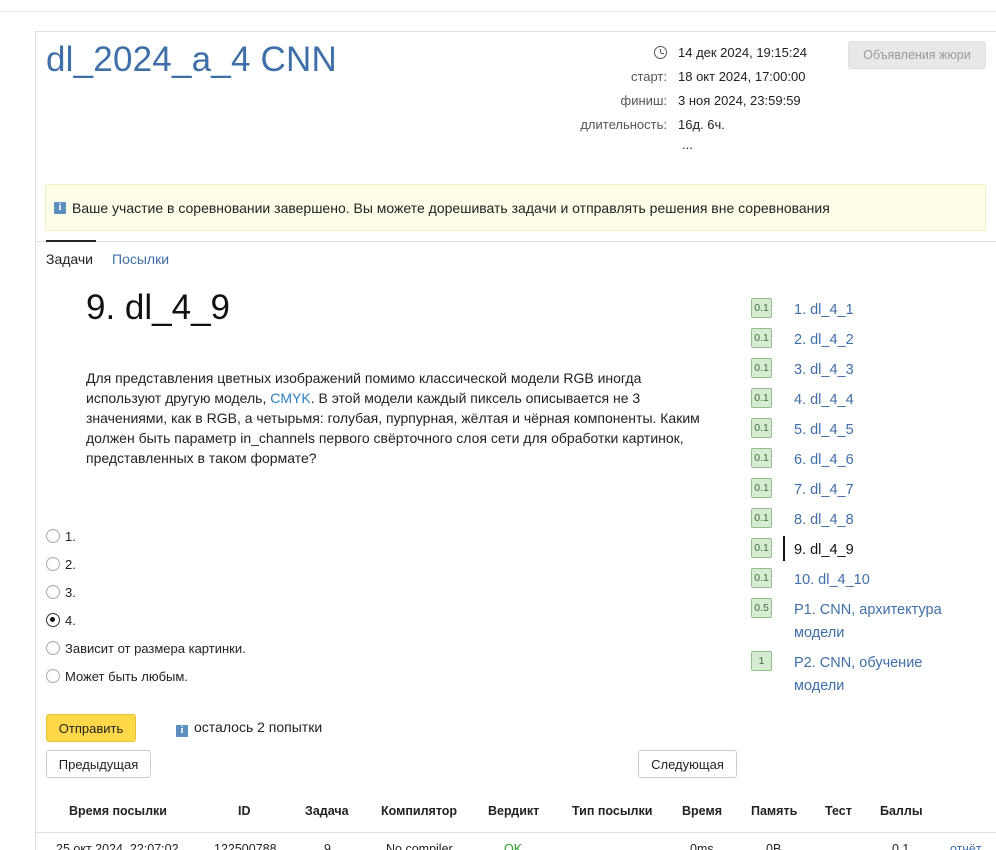 The image size is (996, 850). What do you see at coordinates (515, 241) in the screenshot?
I see `tabs-divider` at bounding box center [515, 241].